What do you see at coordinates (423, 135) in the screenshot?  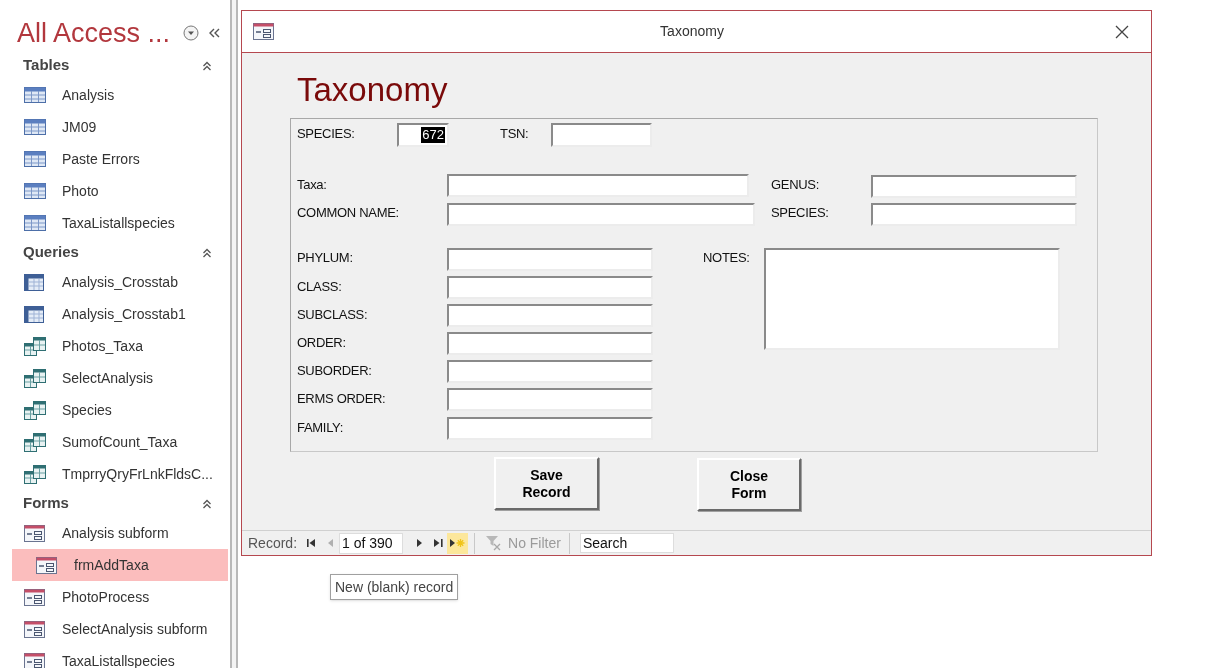 I see `text-field: 672` at bounding box center [423, 135].